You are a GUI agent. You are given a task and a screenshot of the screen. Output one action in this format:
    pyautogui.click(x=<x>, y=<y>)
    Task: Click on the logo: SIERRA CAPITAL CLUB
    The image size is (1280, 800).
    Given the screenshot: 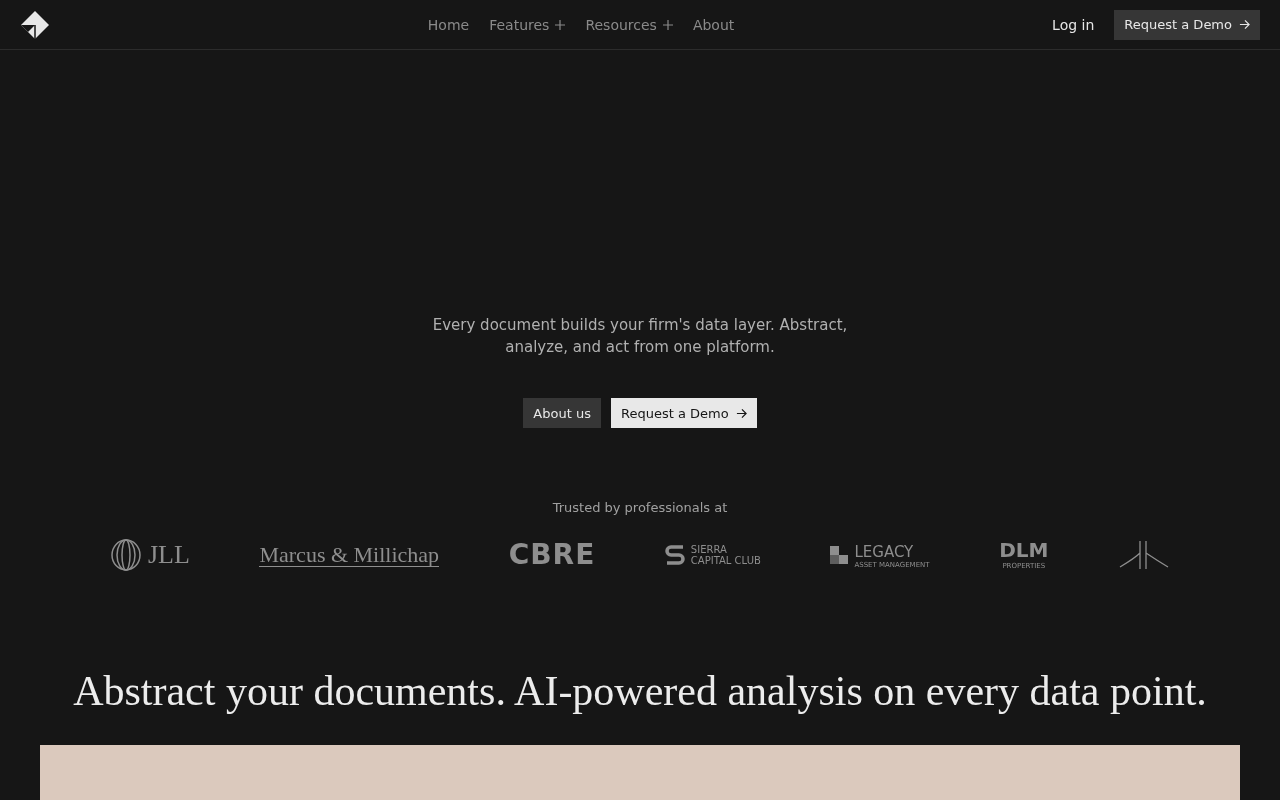 What is the action you would take?
    pyautogui.click(x=712, y=555)
    